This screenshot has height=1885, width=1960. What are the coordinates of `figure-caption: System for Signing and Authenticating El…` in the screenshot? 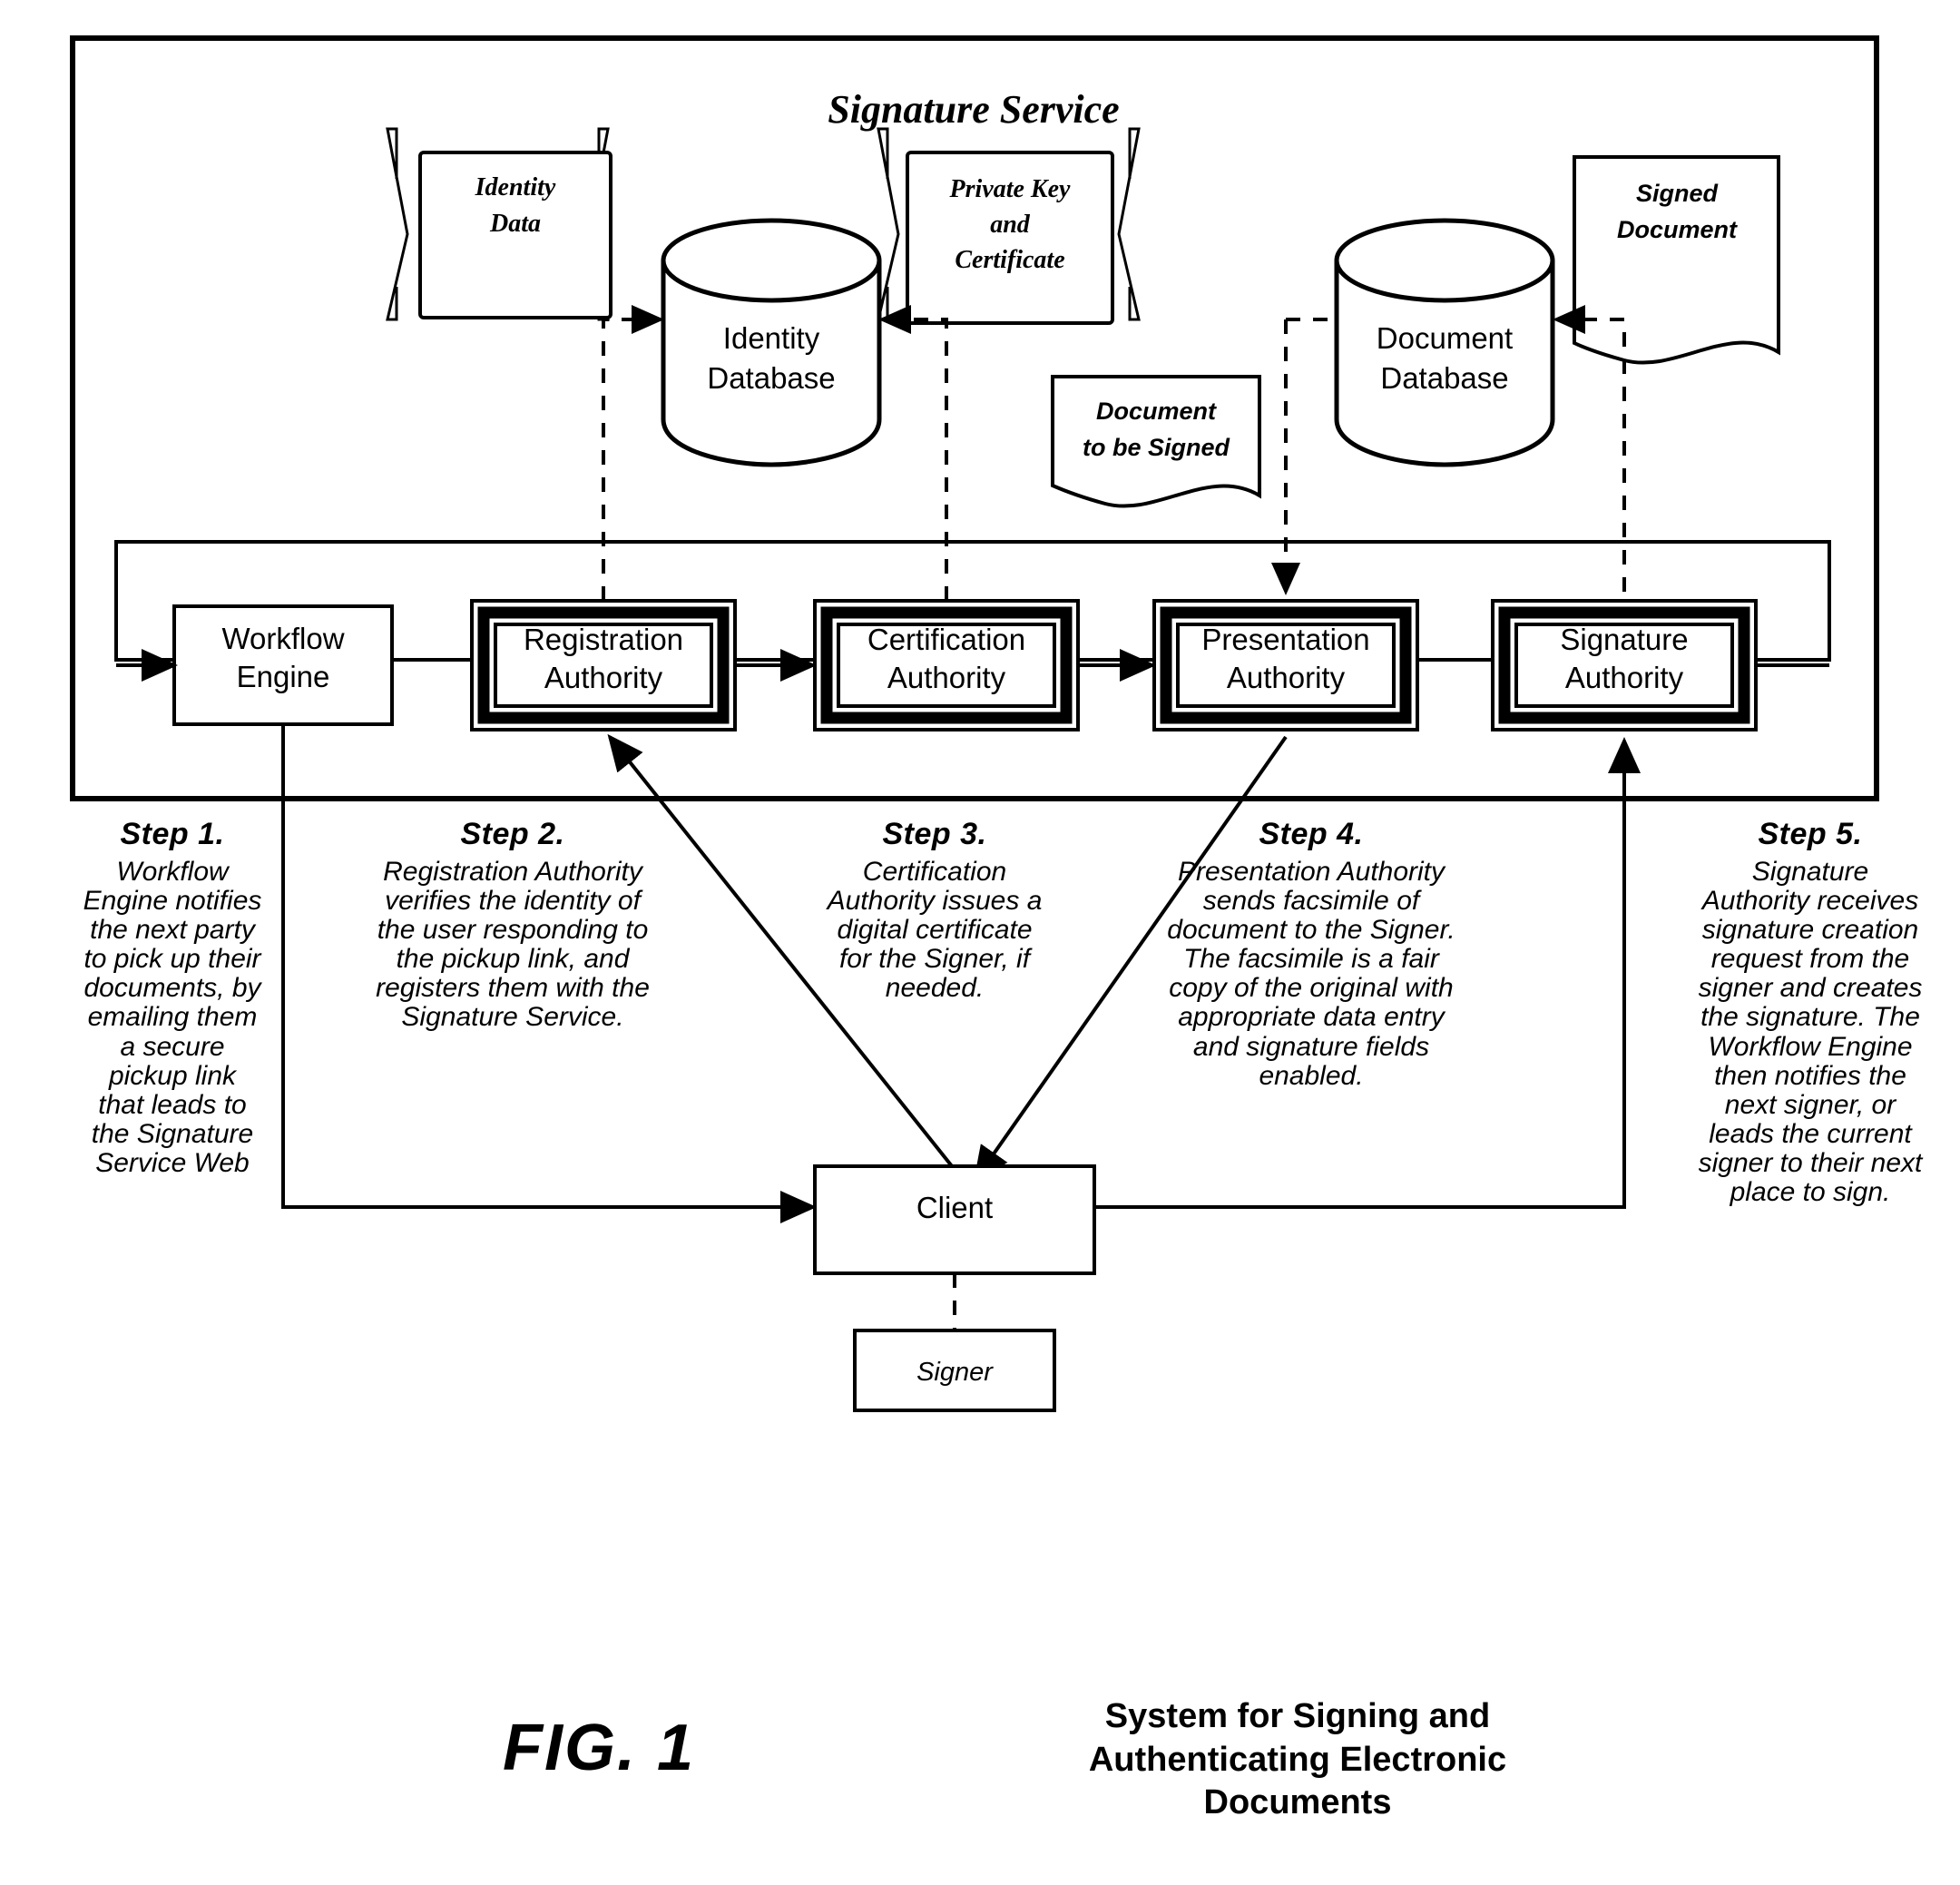 It's located at (1297, 1759).